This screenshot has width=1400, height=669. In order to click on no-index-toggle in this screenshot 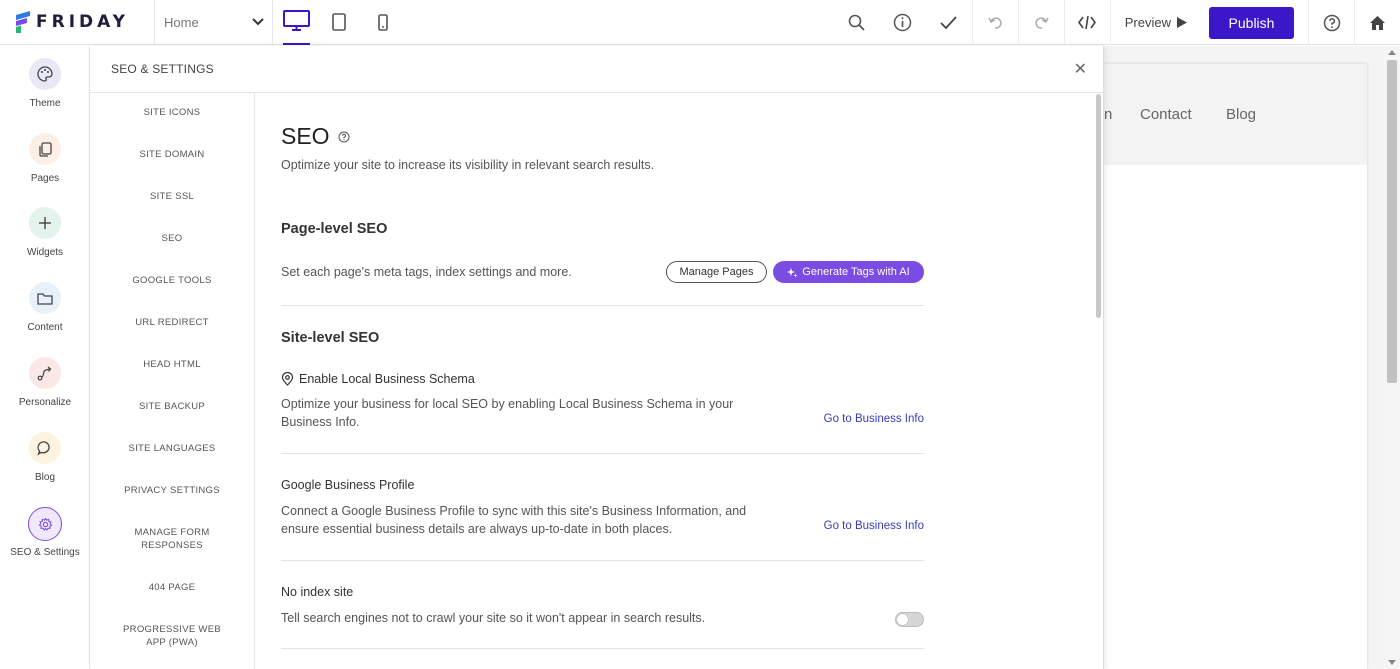, I will do `click(909, 619)`.